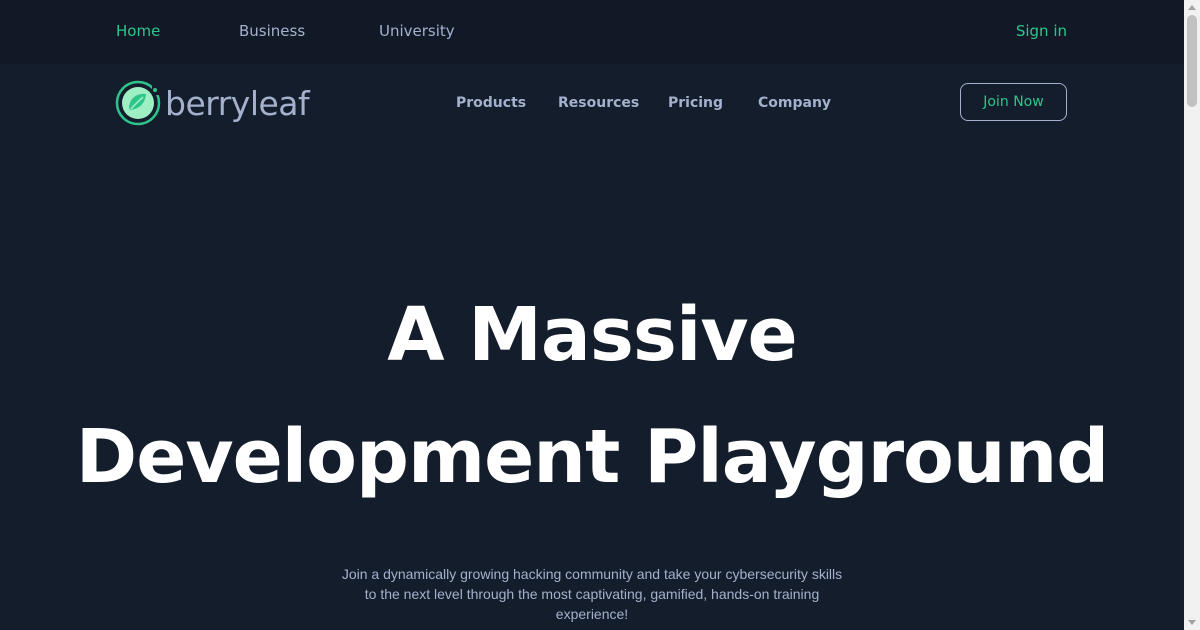  What do you see at coordinates (598, 103) in the screenshot?
I see `nav-item-resources: Resources` at bounding box center [598, 103].